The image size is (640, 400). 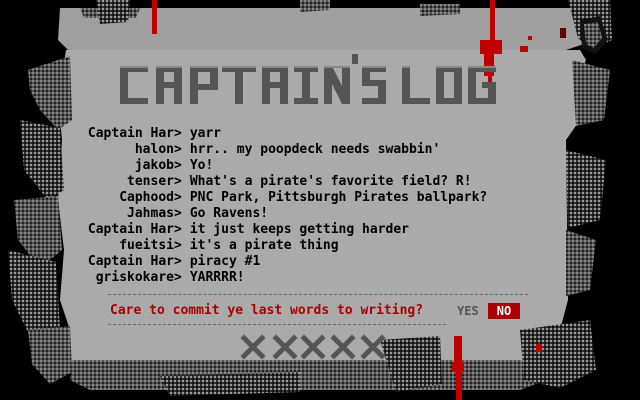 I want to click on log-message: Yo!, so click(x=201, y=165).